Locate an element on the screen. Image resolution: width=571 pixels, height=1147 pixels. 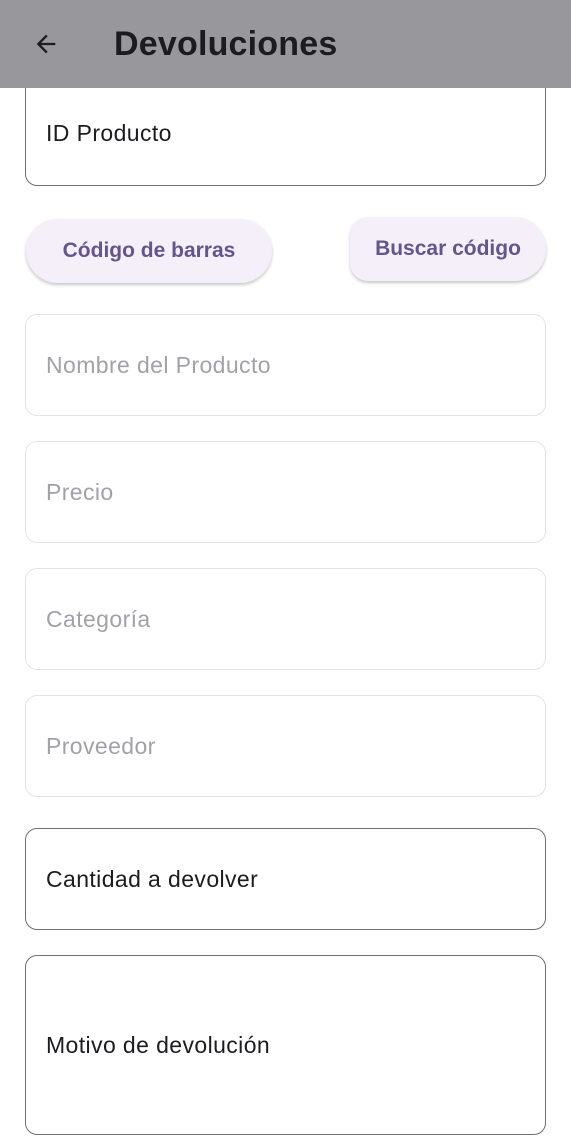
page-title: Devoluciones is located at coordinates (226, 44).